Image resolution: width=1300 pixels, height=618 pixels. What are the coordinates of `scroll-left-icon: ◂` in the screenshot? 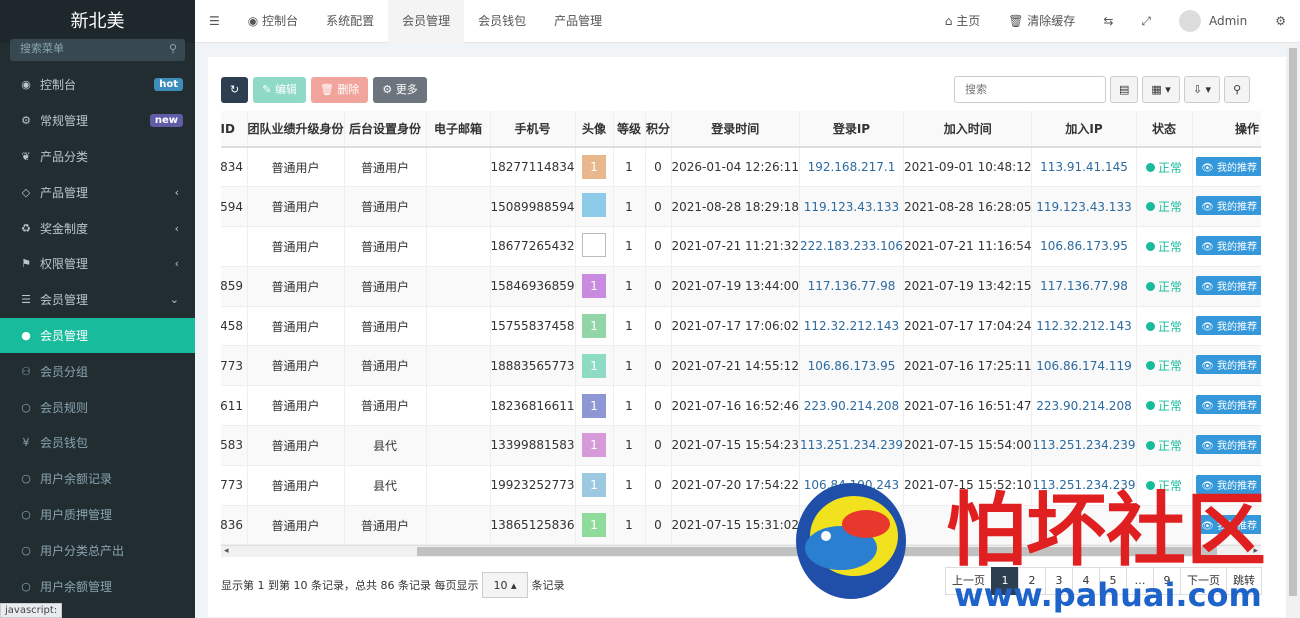 It's located at (226, 551).